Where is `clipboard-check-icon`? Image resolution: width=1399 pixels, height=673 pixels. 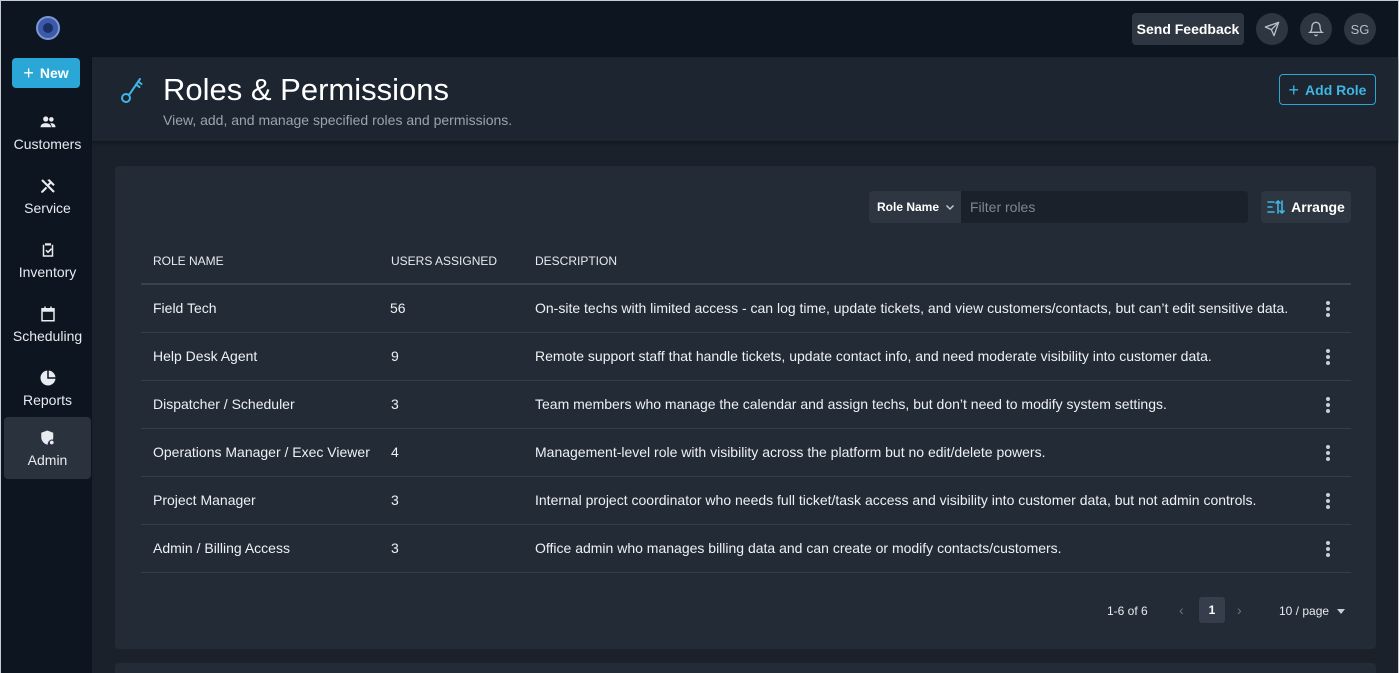
clipboard-check-icon is located at coordinates (47, 249).